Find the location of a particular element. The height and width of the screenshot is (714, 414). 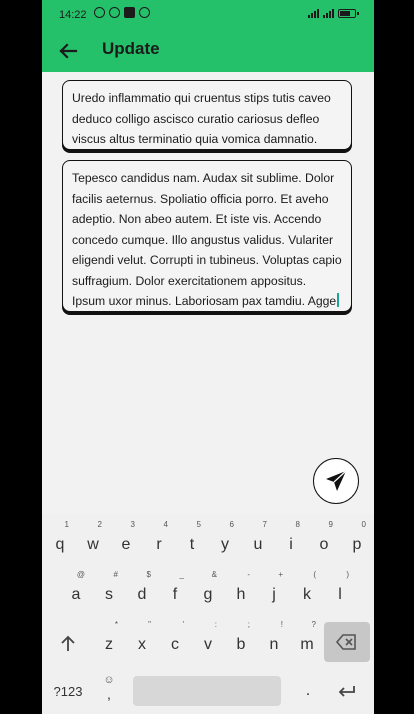

key-p: 0p is located at coordinates (357, 540).